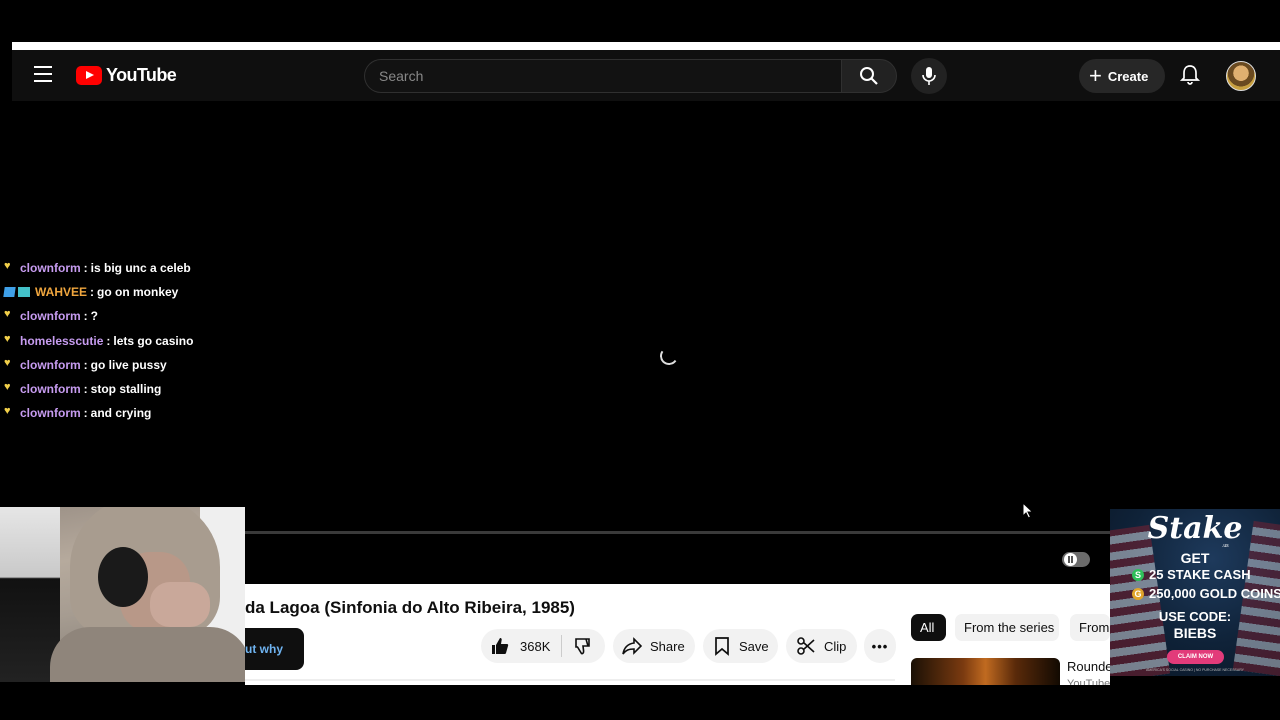 This screenshot has height=720, width=1280. Describe the element at coordinates (122, 594) in the screenshot. I see `webcam-overlay` at that location.